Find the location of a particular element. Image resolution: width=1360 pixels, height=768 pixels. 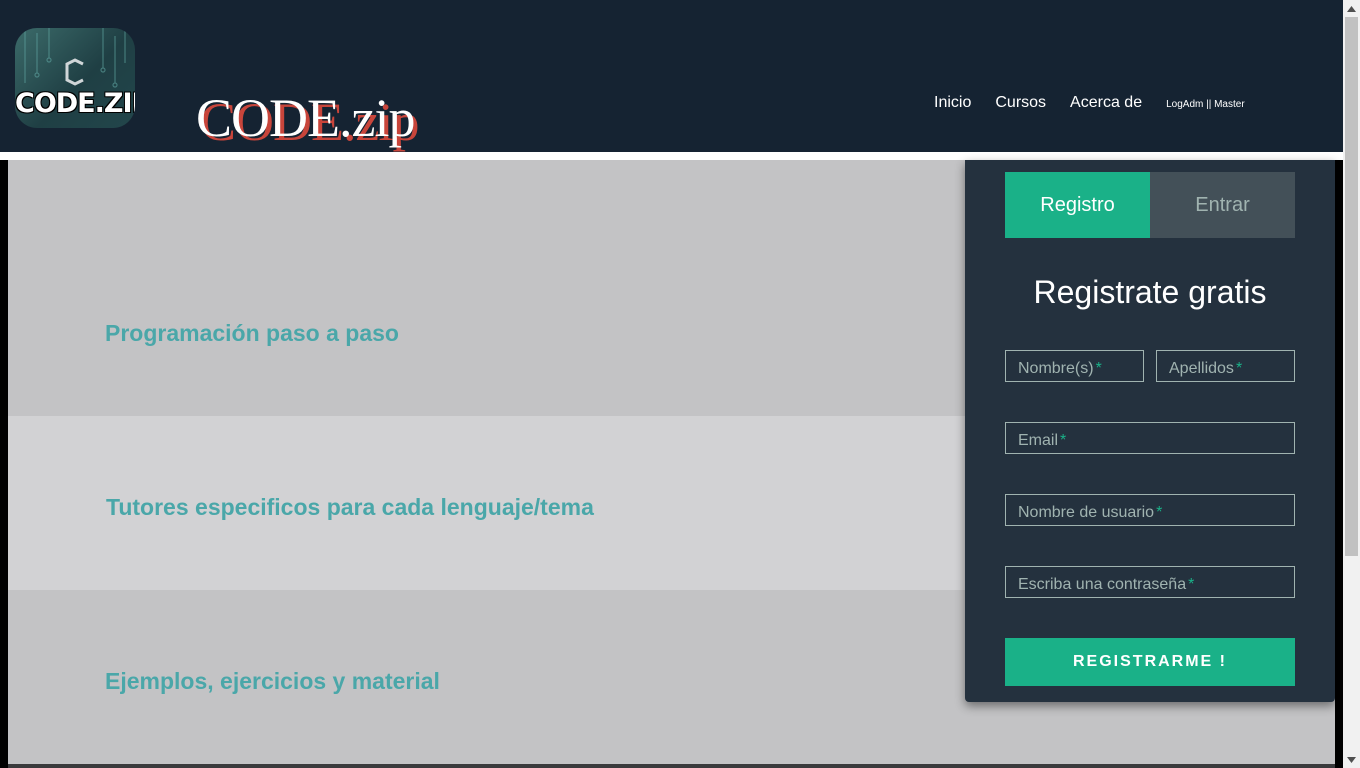

nav-link-logadm-master: LogAdm || Master is located at coordinates (1205, 104).